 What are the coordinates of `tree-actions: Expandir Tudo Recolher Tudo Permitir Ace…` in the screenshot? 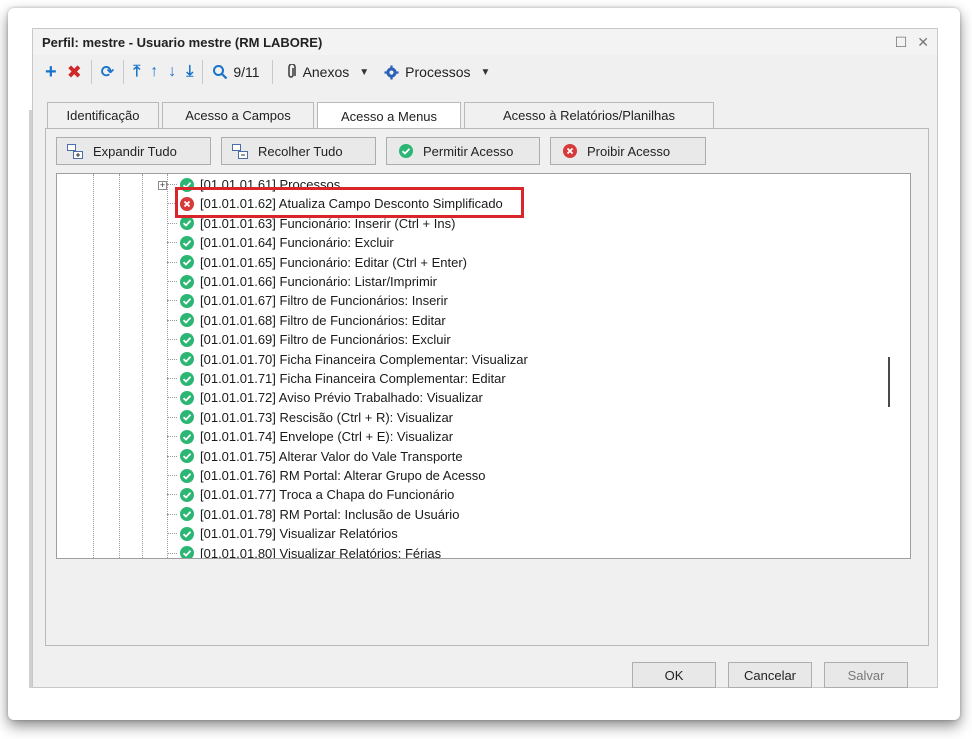 It's located at (381, 151).